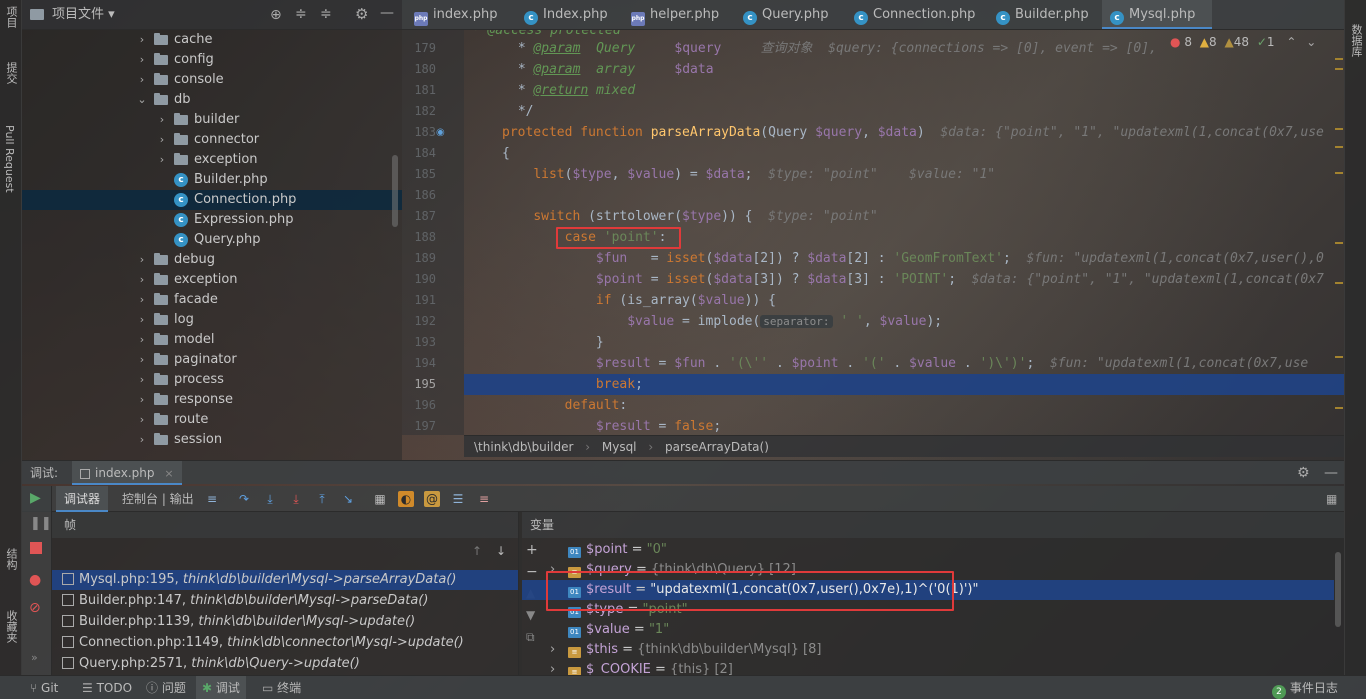 The image size is (1366, 699). What do you see at coordinates (35, 608) in the screenshot?
I see `mute-breakpoints-icon: ⊘` at bounding box center [35, 608].